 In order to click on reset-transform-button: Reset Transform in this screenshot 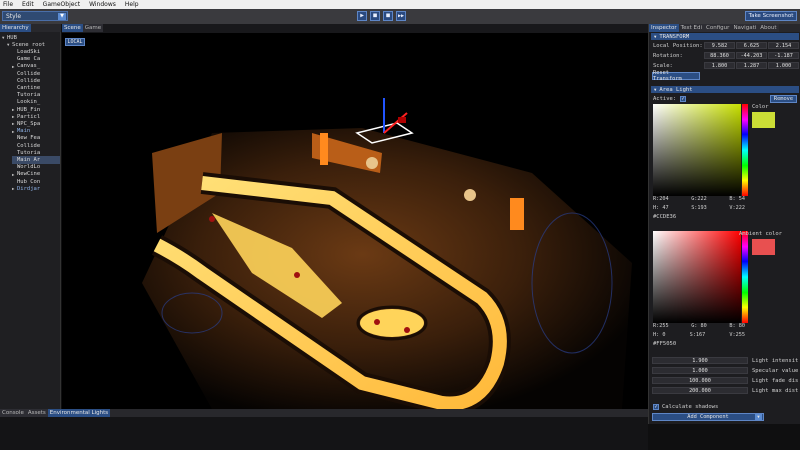, I will do `click(676, 76)`.